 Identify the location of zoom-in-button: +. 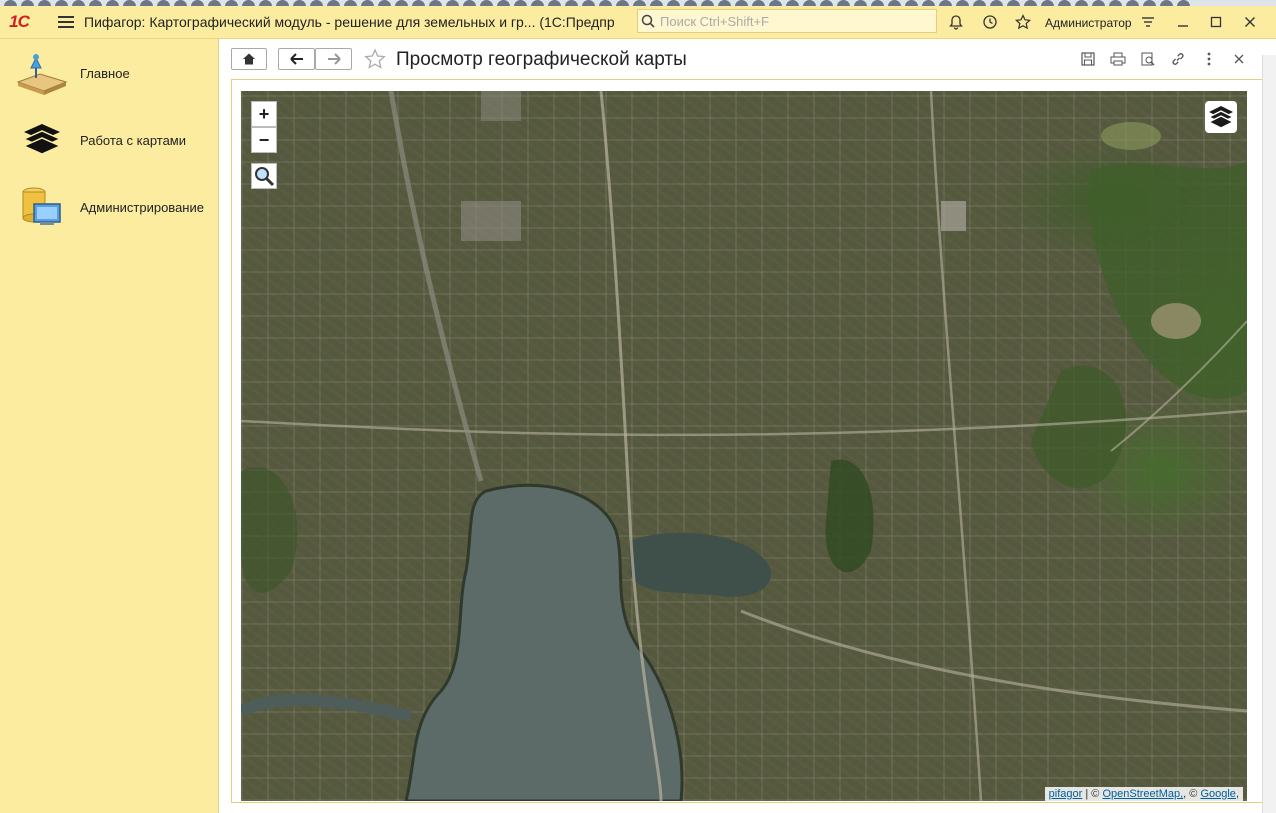
(264, 114).